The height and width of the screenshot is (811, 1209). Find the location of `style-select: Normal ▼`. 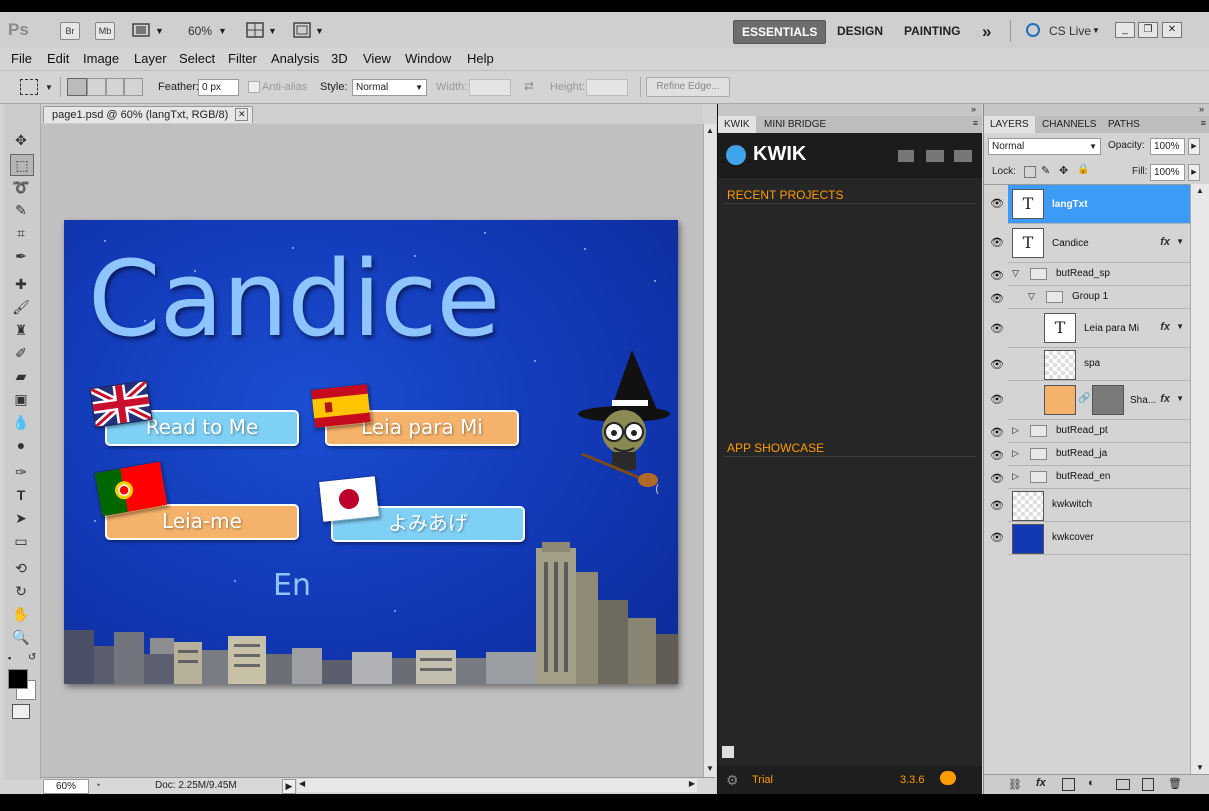

style-select: Normal ▼ is located at coordinates (389, 87).